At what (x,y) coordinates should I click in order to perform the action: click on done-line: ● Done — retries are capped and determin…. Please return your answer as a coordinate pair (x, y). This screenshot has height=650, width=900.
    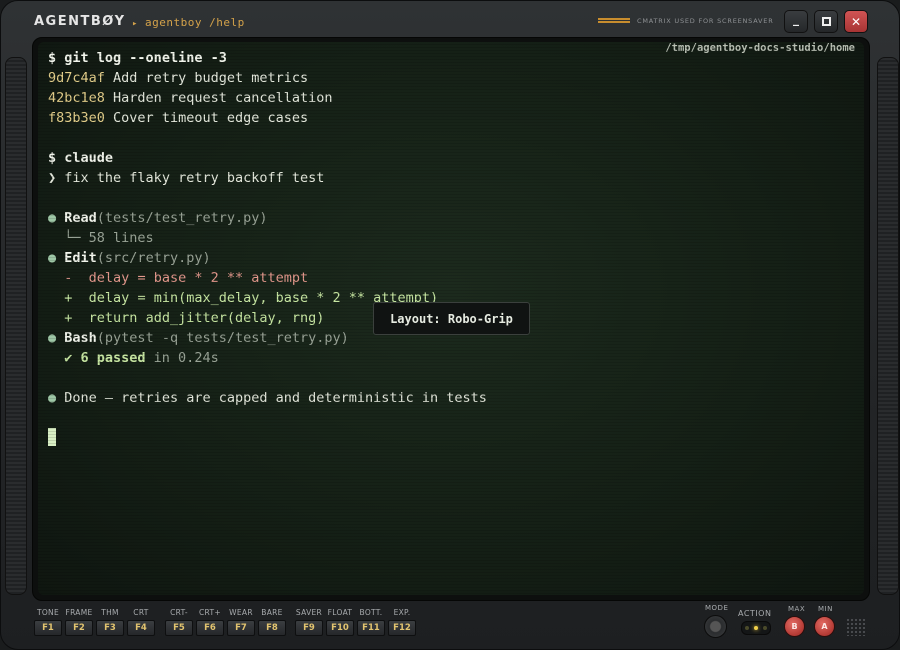
    Looking at the image, I should click on (267, 398).